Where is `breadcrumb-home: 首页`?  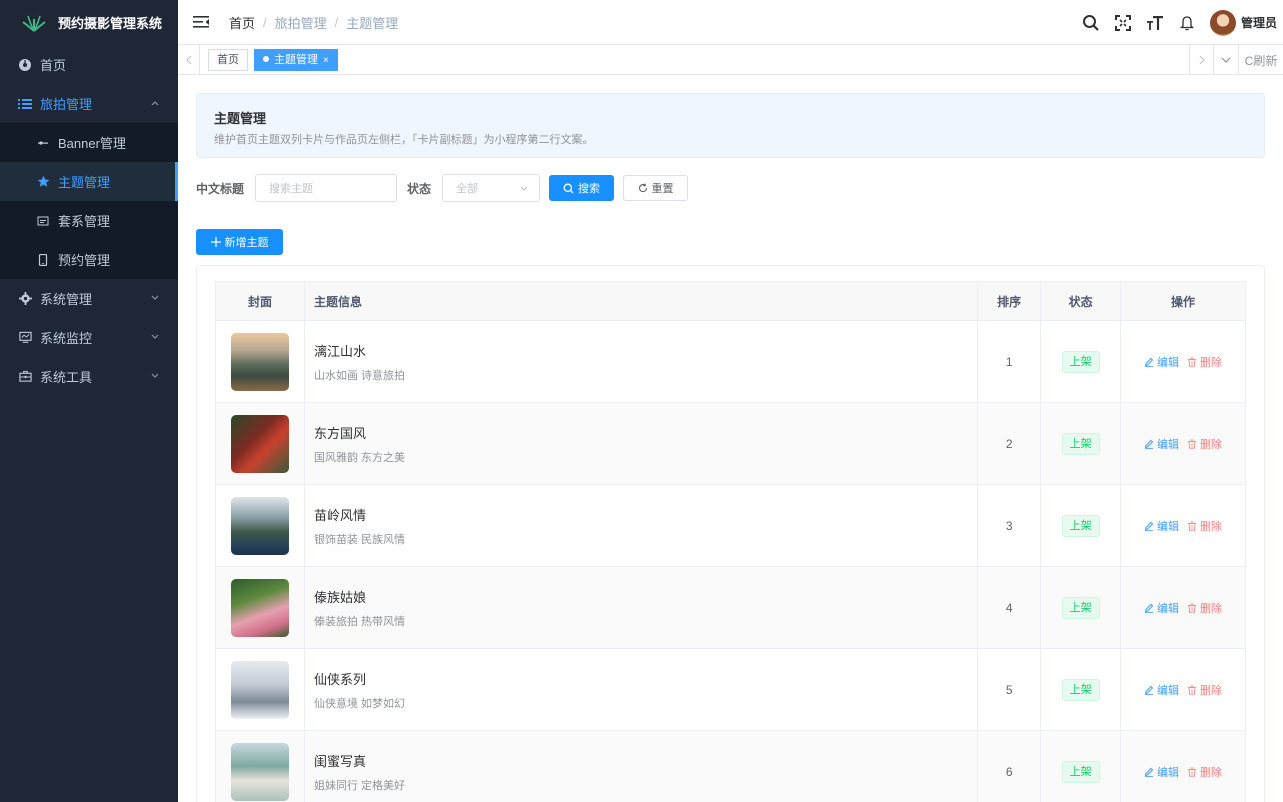 breadcrumb-home: 首页 is located at coordinates (242, 22).